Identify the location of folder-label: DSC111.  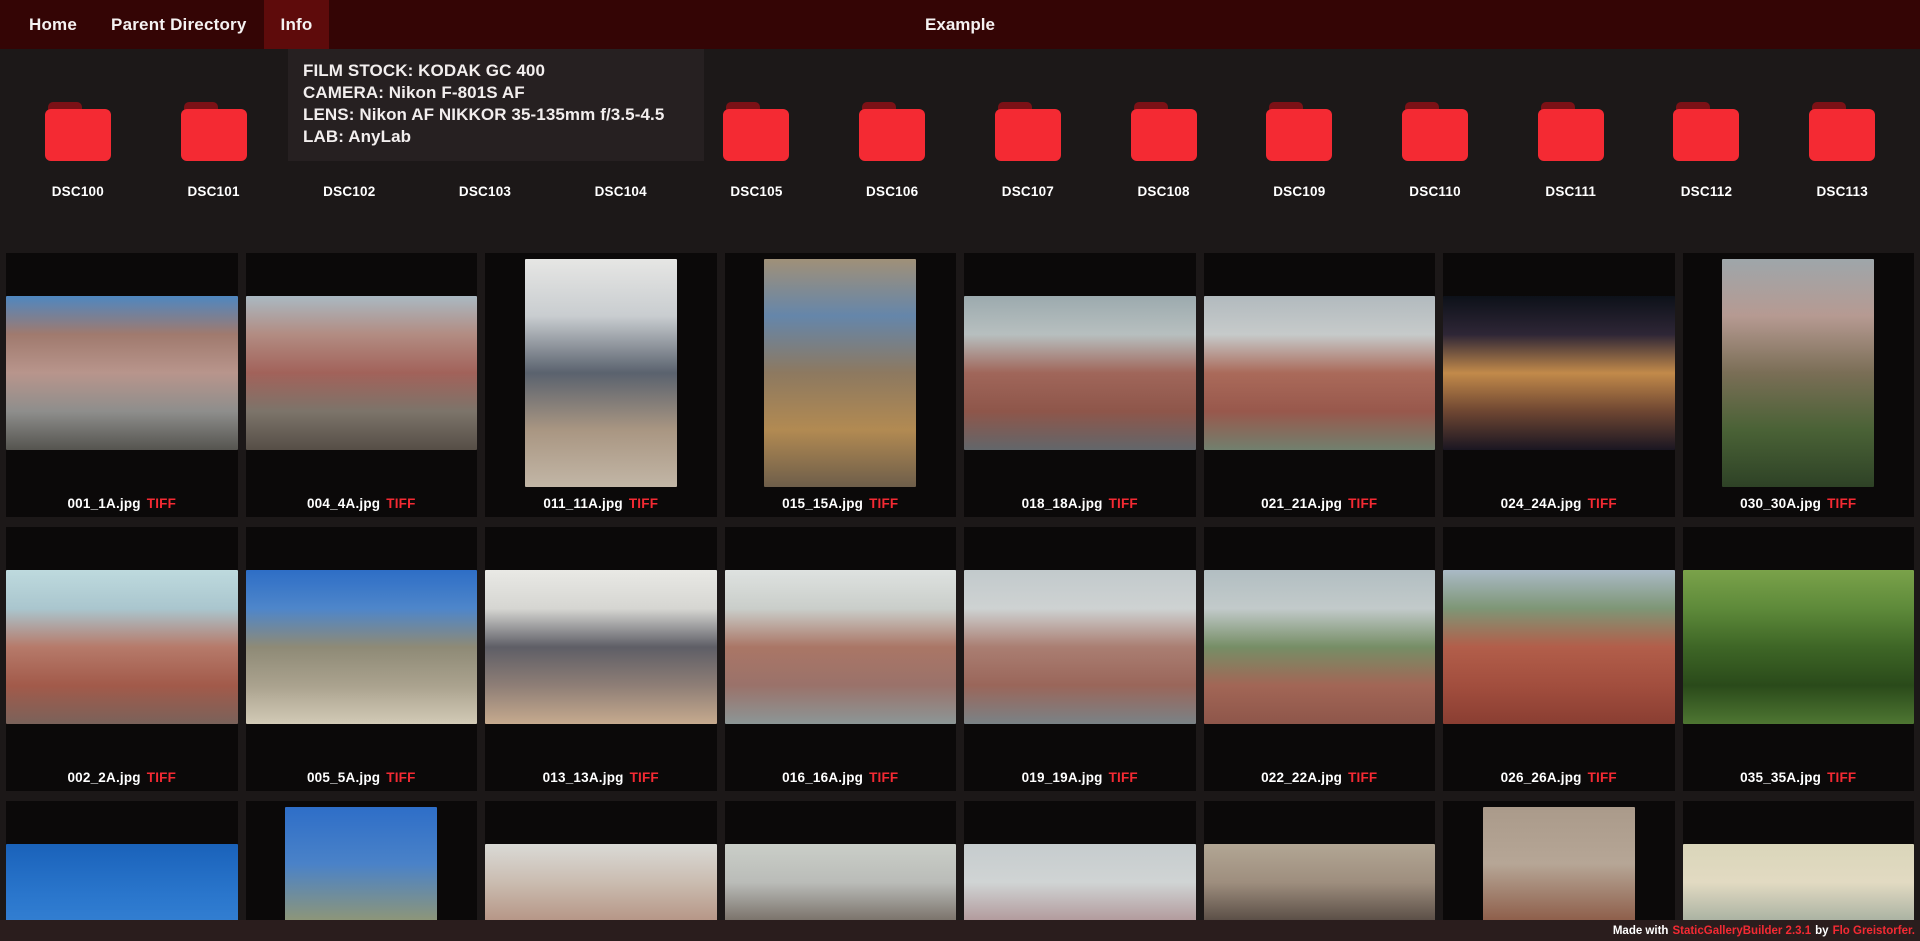
(1571, 191).